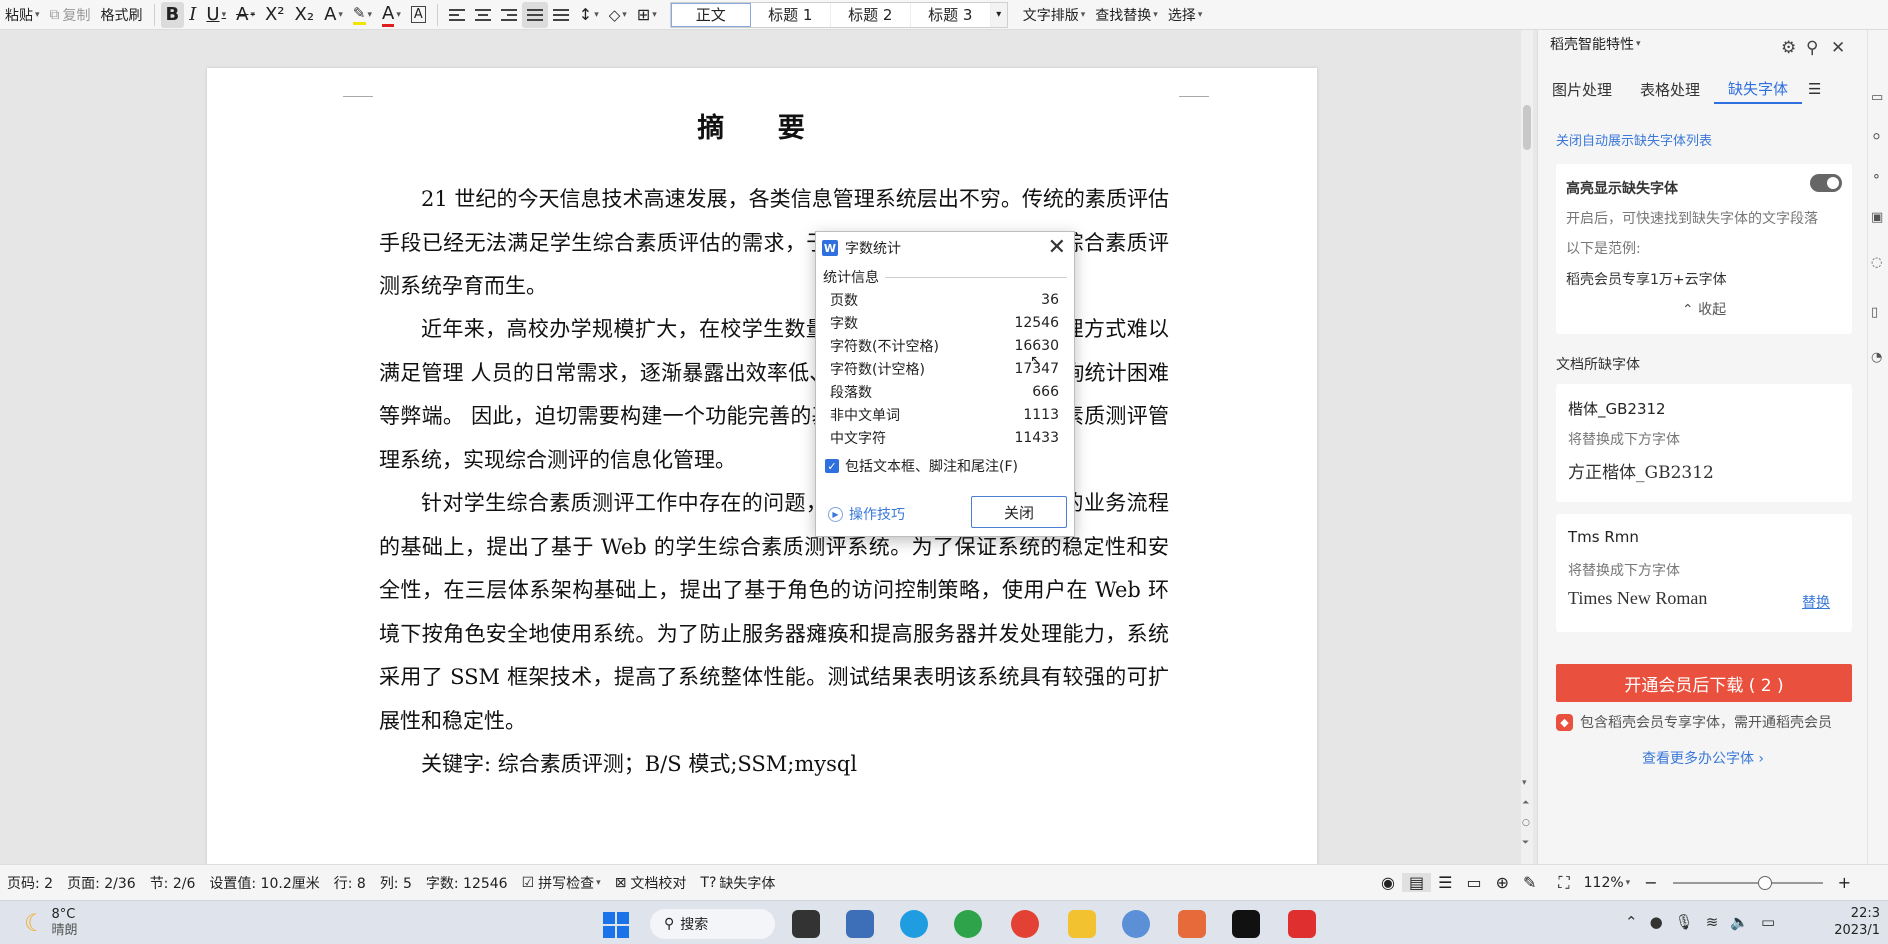  What do you see at coordinates (1185, 15) in the screenshot?
I see `select-button: 选择 ▾` at bounding box center [1185, 15].